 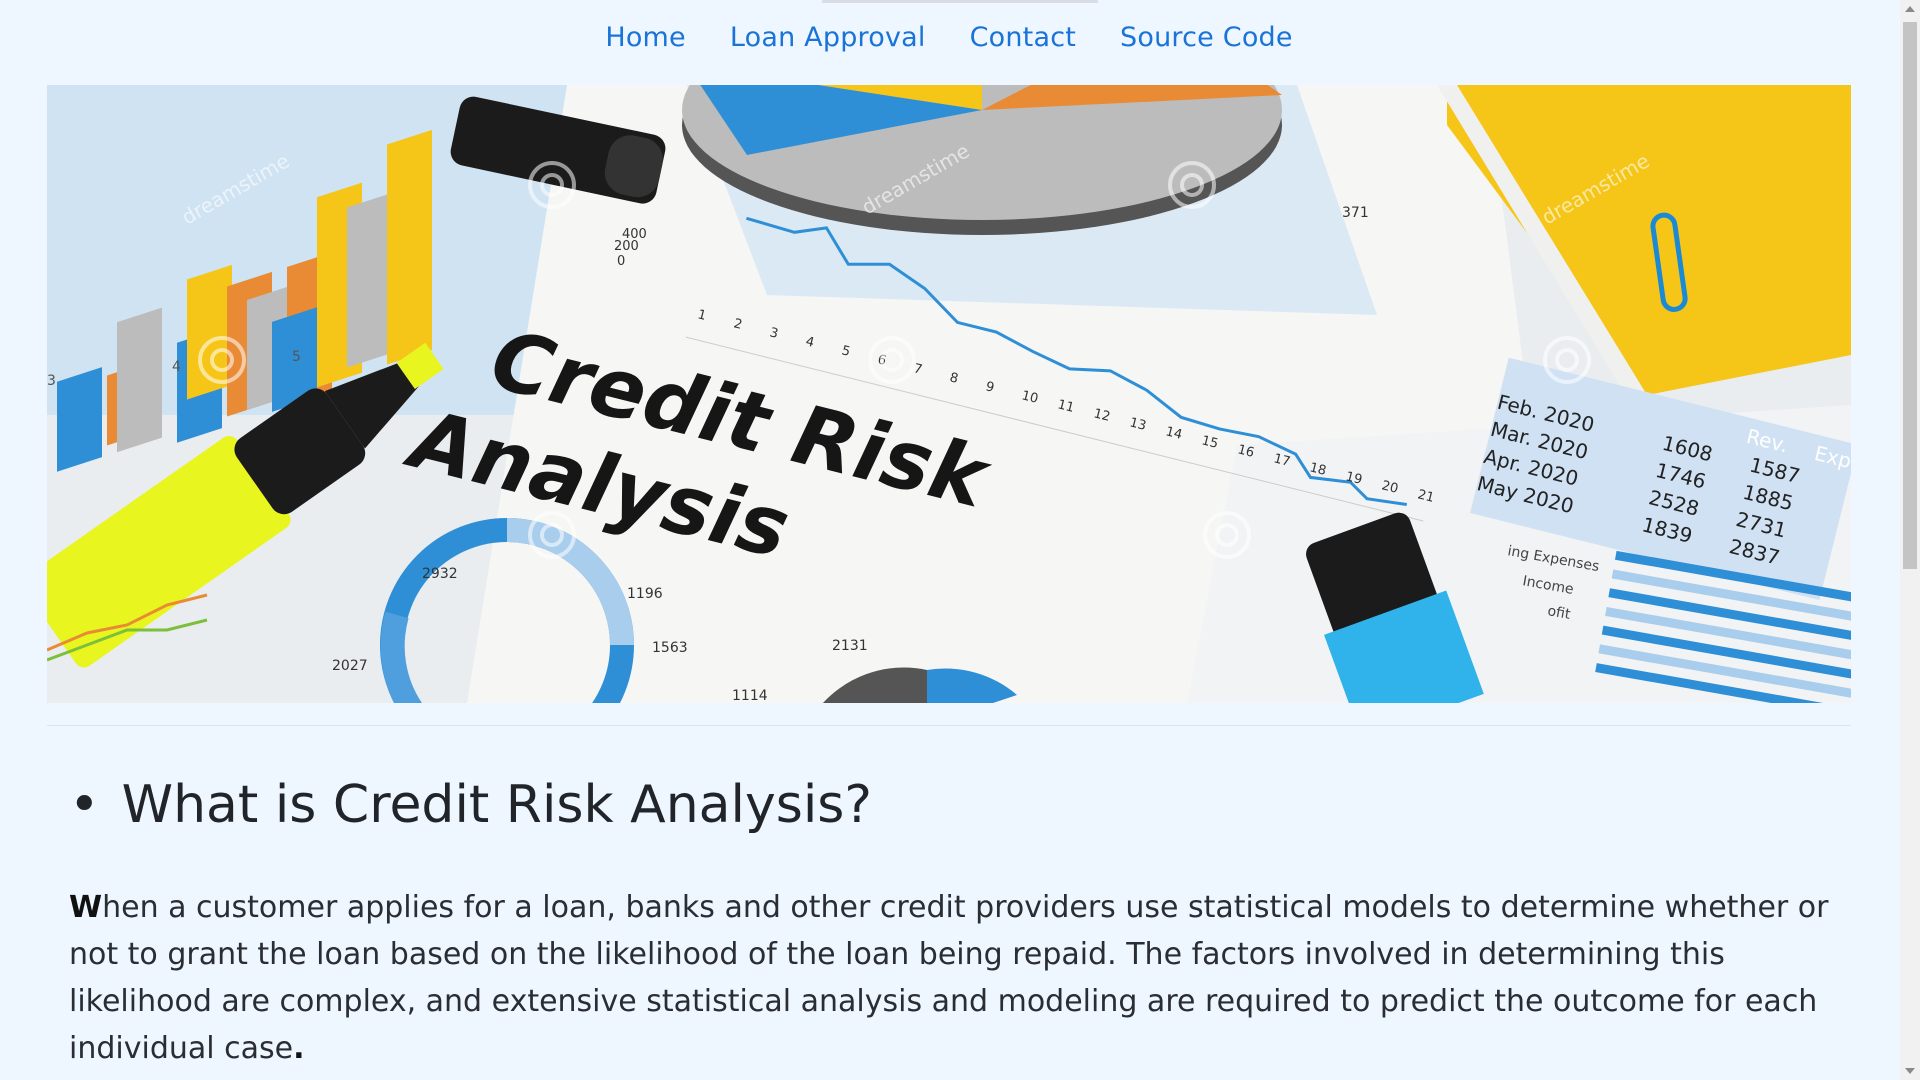 What do you see at coordinates (626, 246) in the screenshot?
I see `svg-text: 200` at bounding box center [626, 246].